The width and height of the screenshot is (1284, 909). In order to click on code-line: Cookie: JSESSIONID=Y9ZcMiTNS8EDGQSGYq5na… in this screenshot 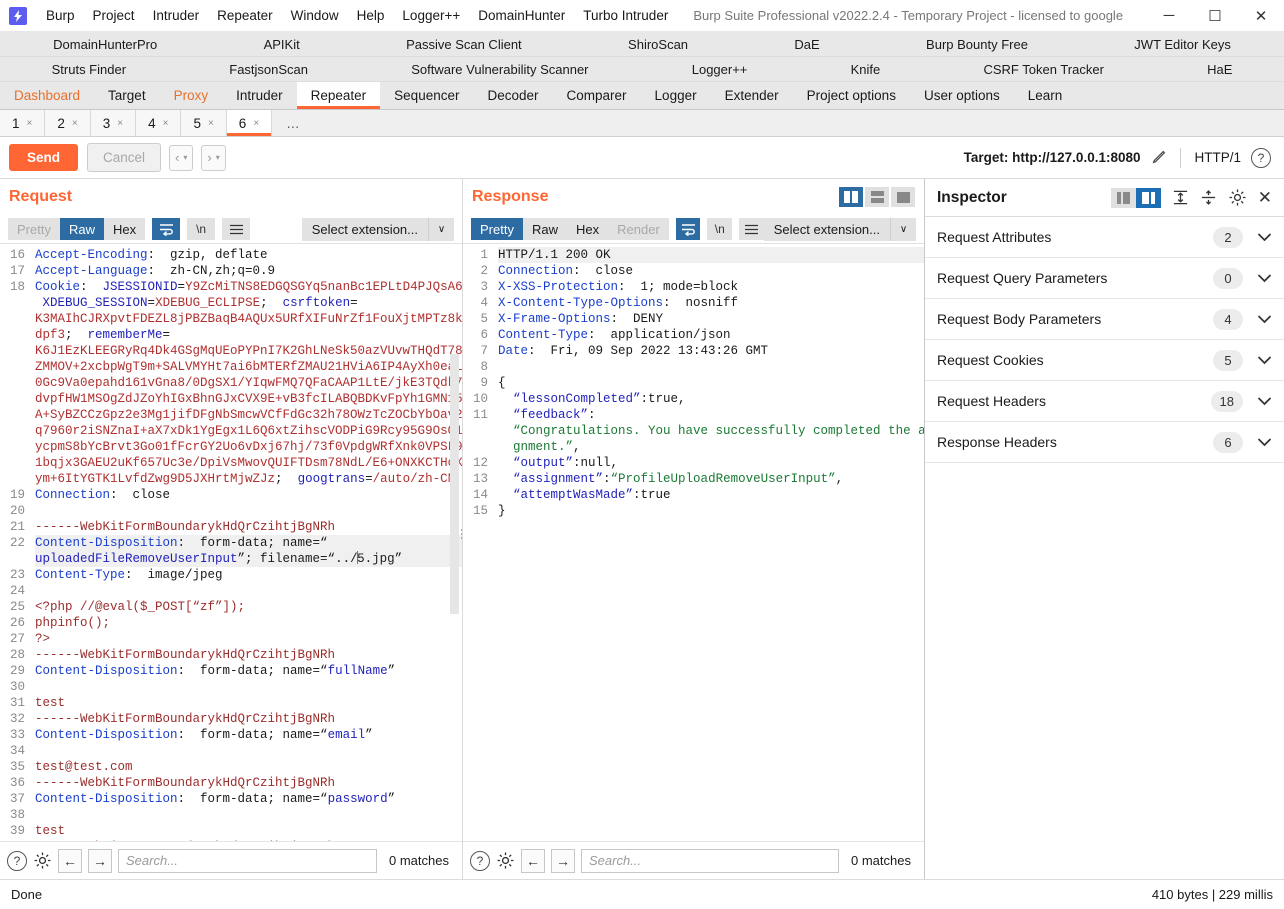, I will do `click(248, 287)`.